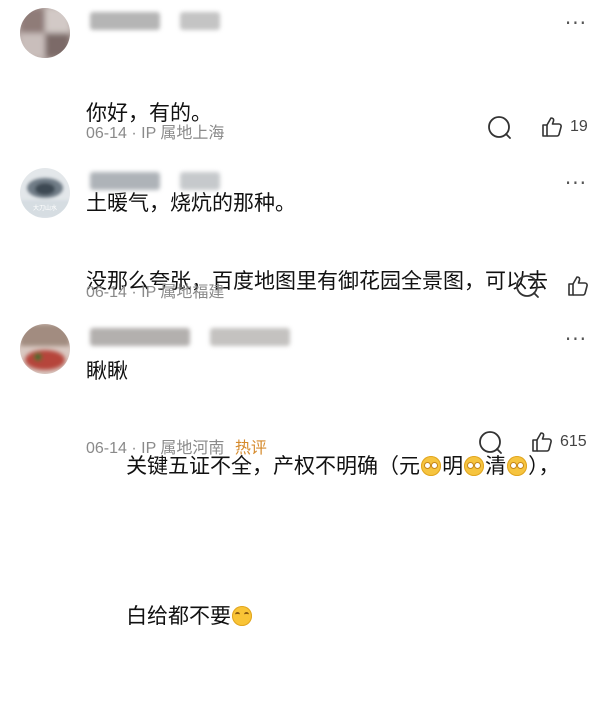 The image size is (605, 721). What do you see at coordinates (45, 193) in the screenshot?
I see `avatar: 大刀山水` at bounding box center [45, 193].